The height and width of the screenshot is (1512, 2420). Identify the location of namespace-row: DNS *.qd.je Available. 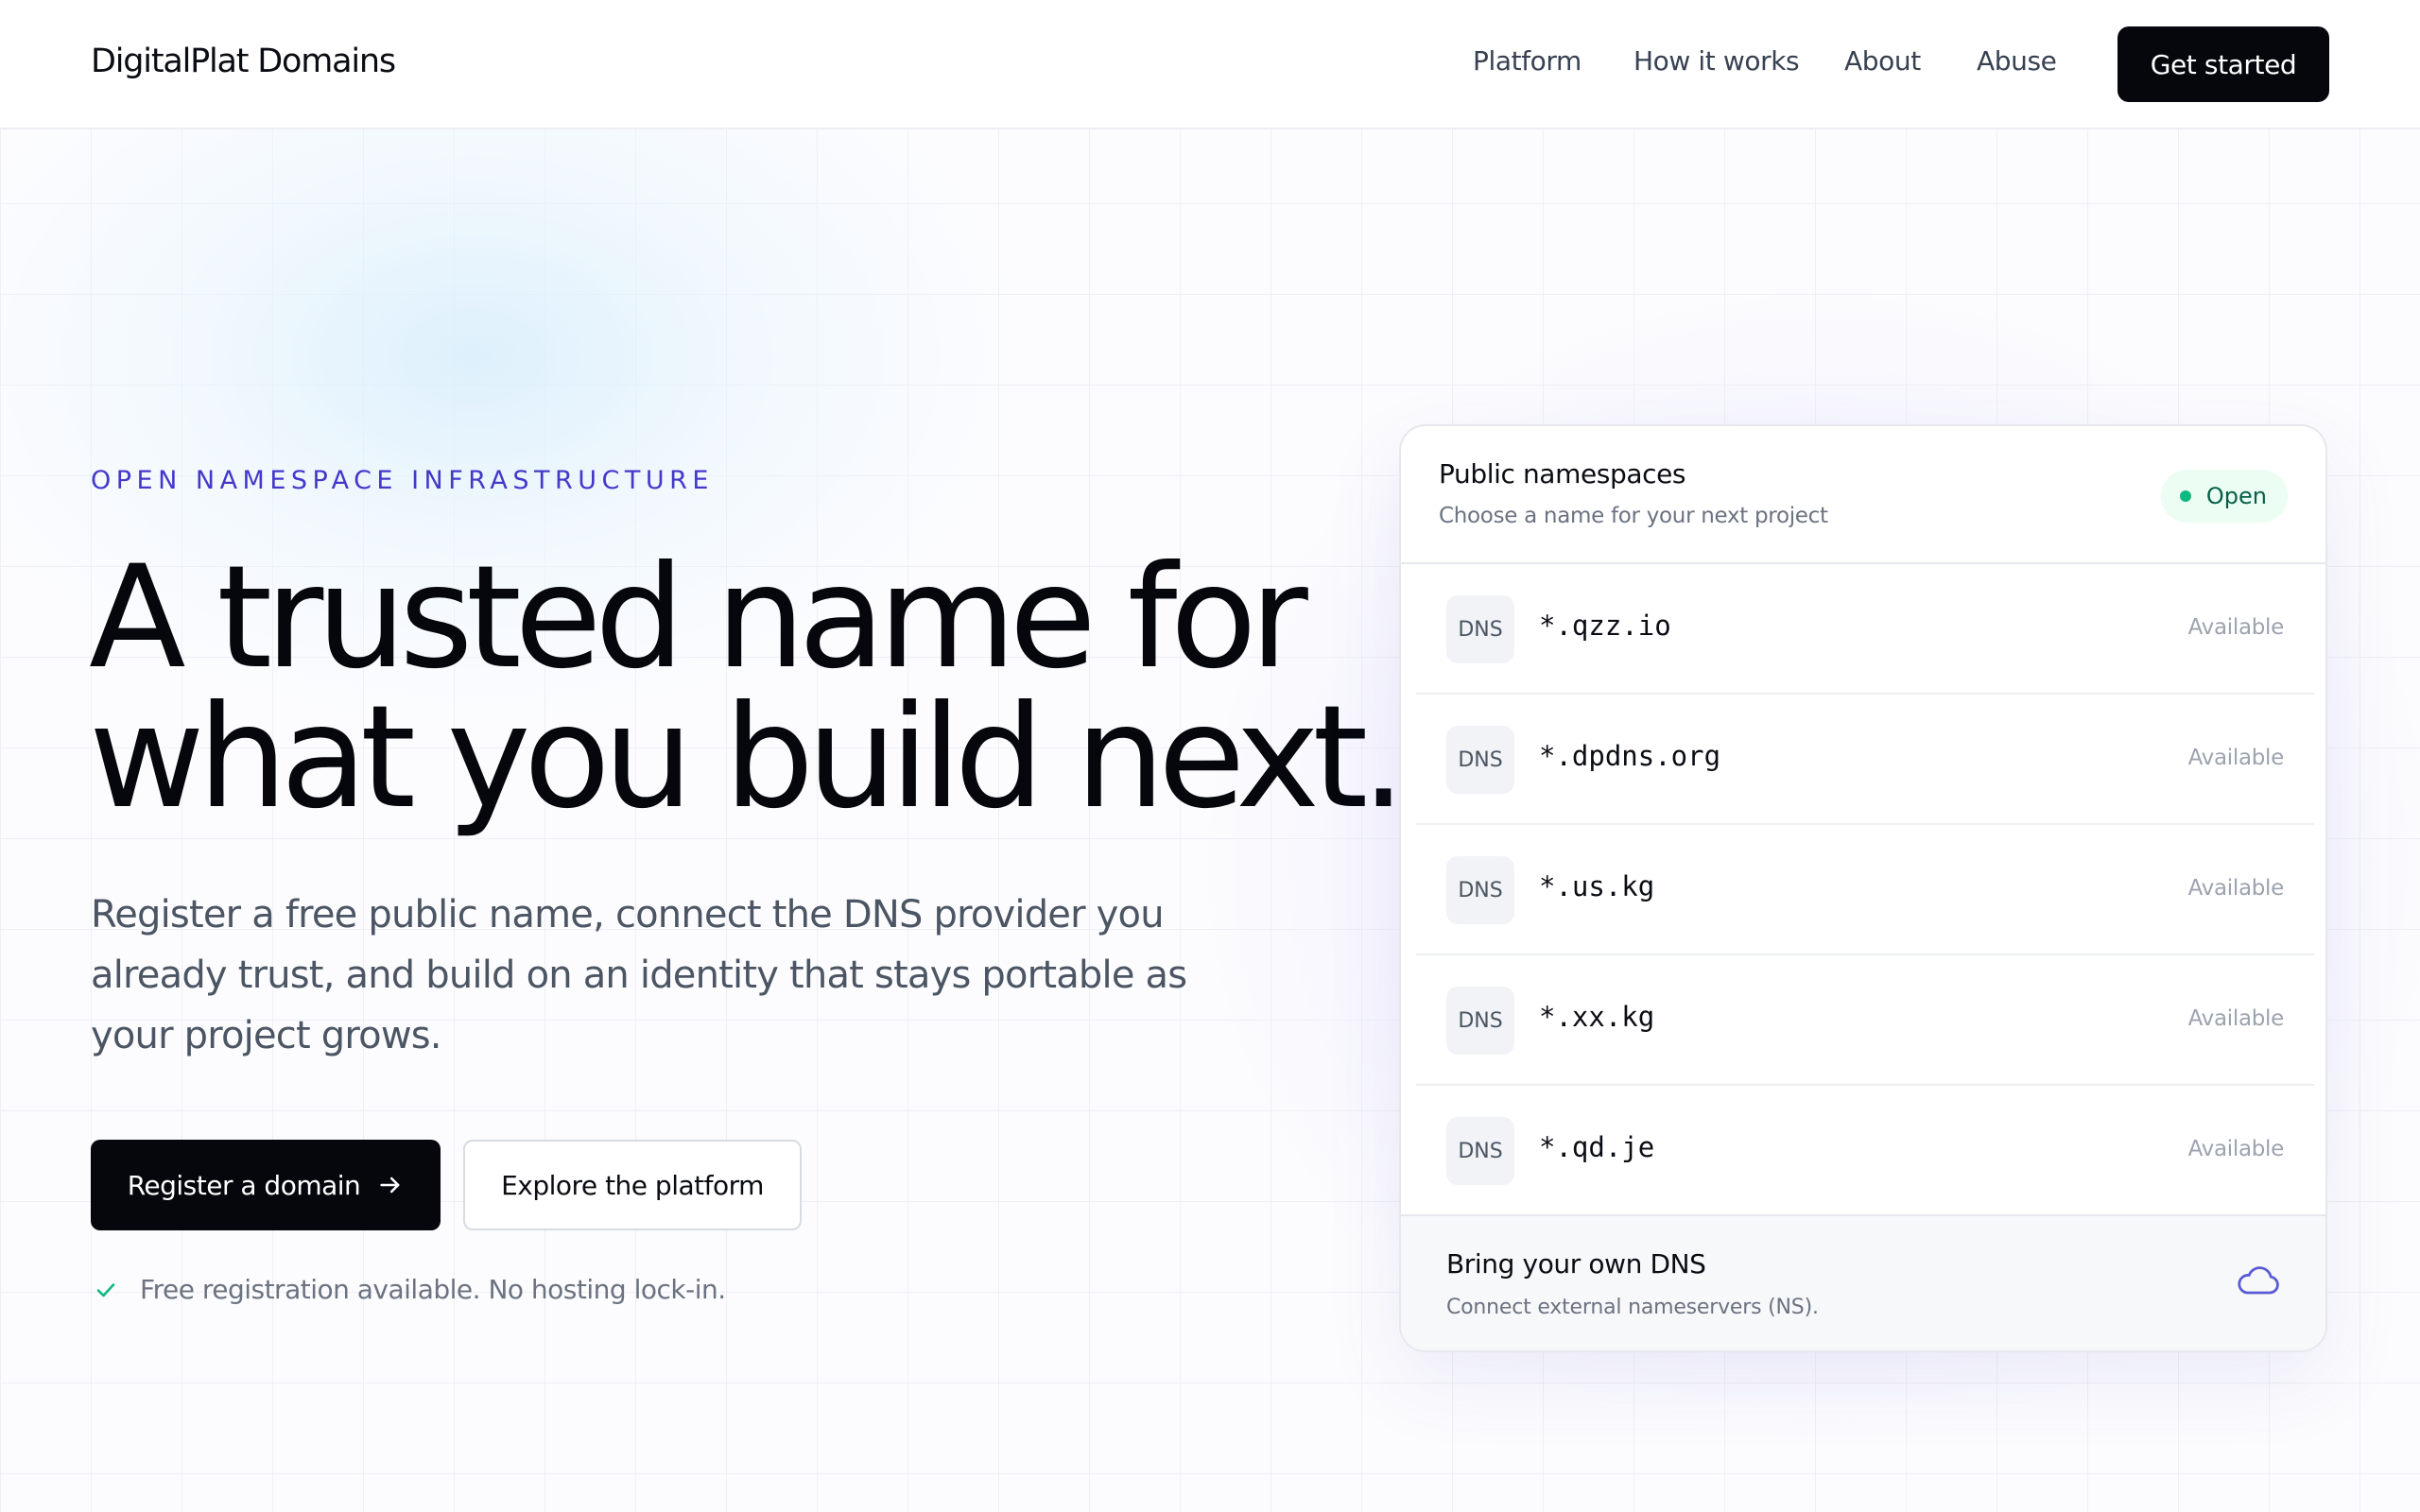
(1865, 1151).